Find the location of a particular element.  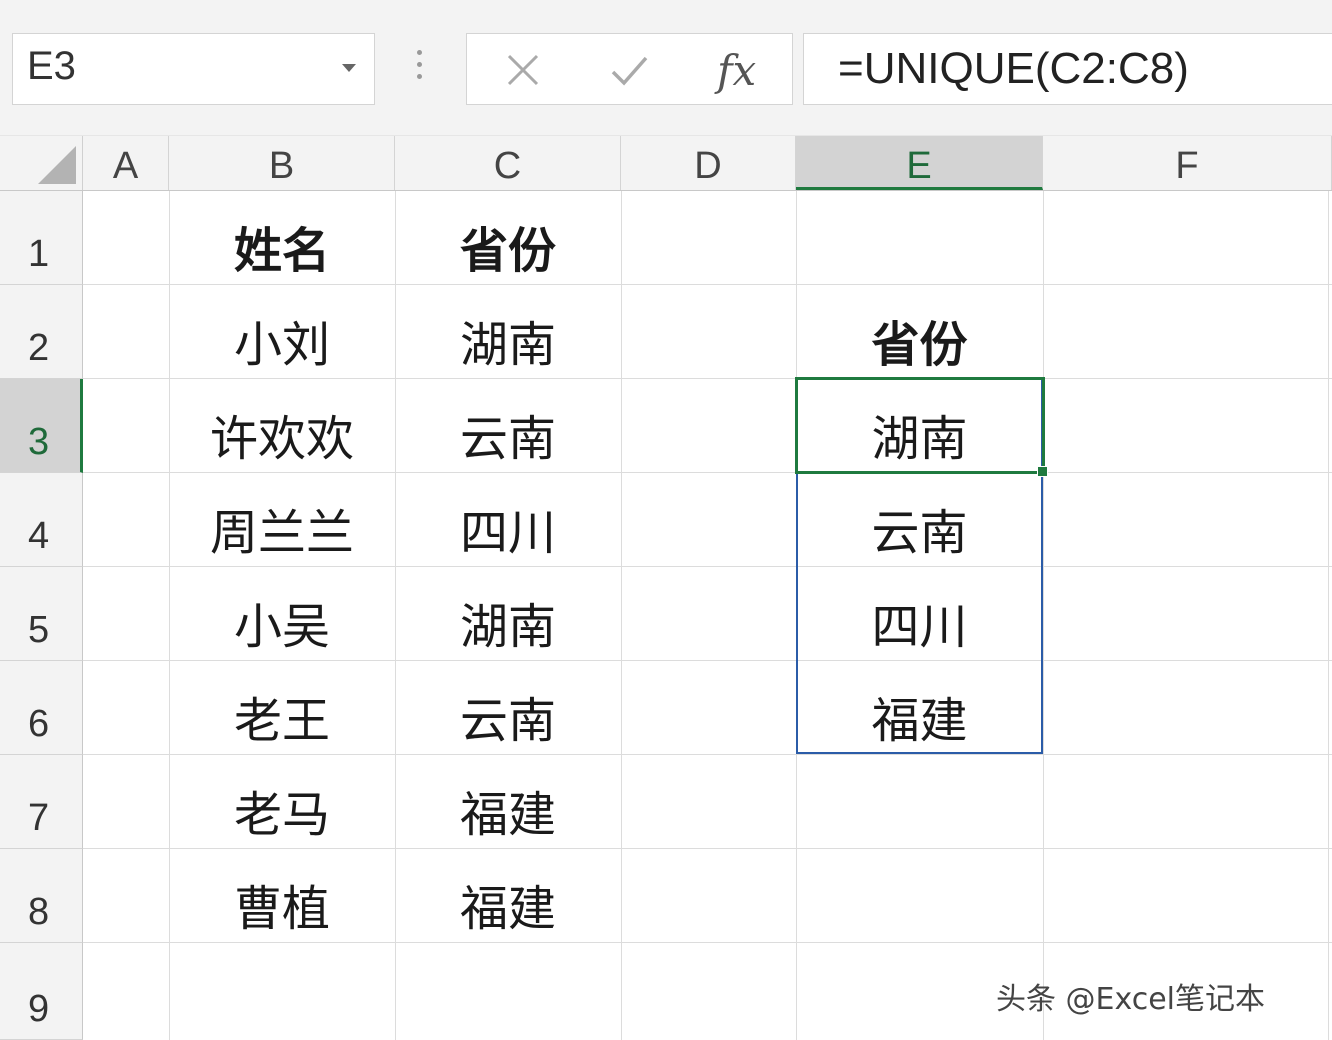

row-header-5: 5 is located at coordinates (41, 614).